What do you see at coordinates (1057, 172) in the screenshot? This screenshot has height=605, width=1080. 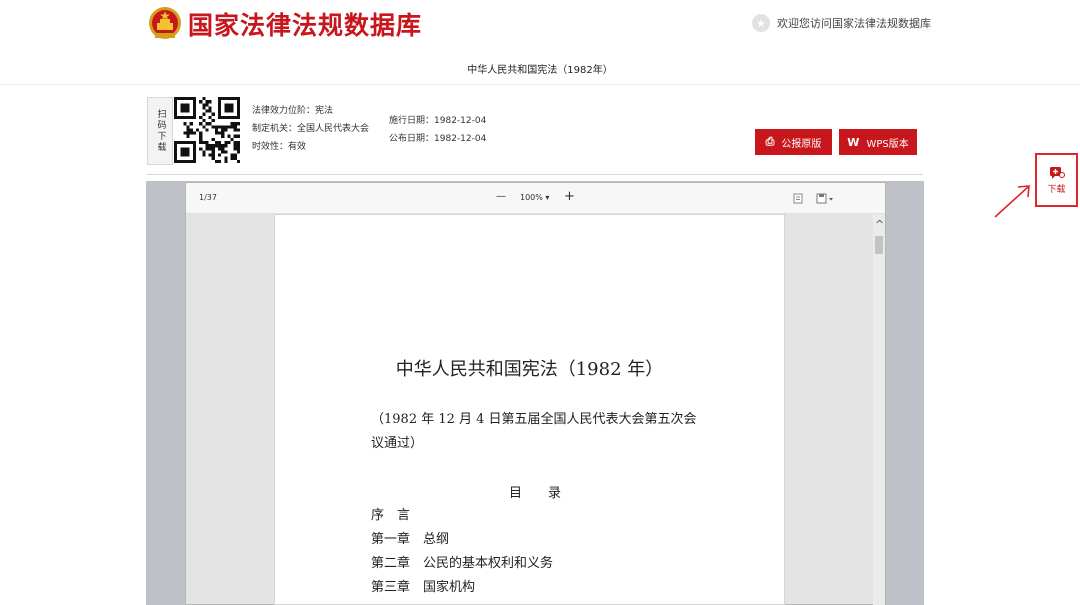 I see `download-icon` at bounding box center [1057, 172].